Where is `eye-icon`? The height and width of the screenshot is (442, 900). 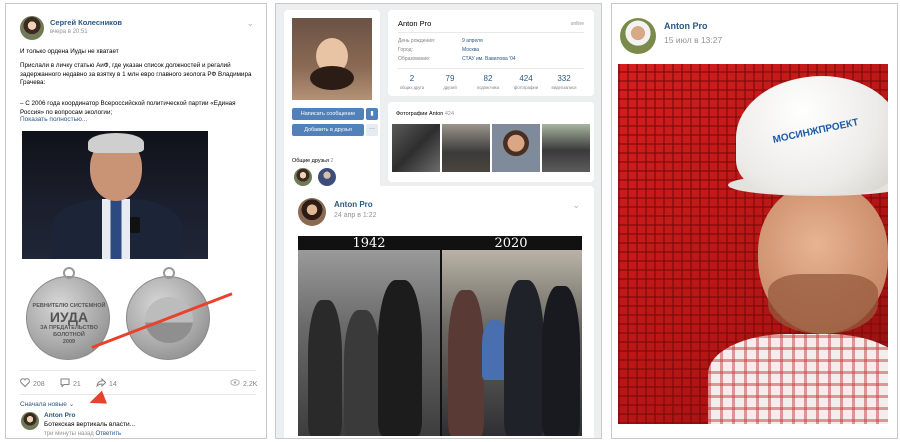 eye-icon is located at coordinates (235, 382).